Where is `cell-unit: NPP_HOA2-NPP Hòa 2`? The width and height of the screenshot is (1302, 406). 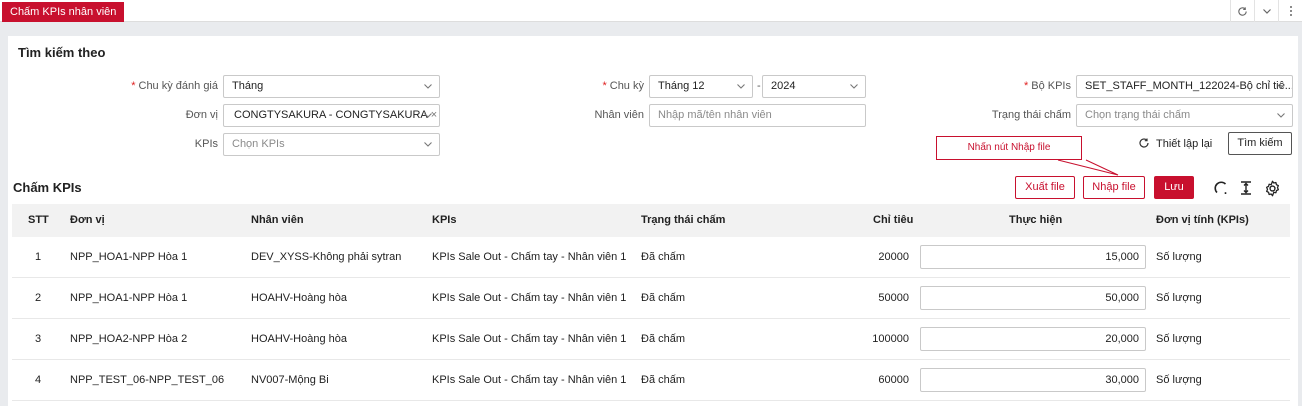 cell-unit: NPP_HOA2-NPP Hòa 2 is located at coordinates (129, 339).